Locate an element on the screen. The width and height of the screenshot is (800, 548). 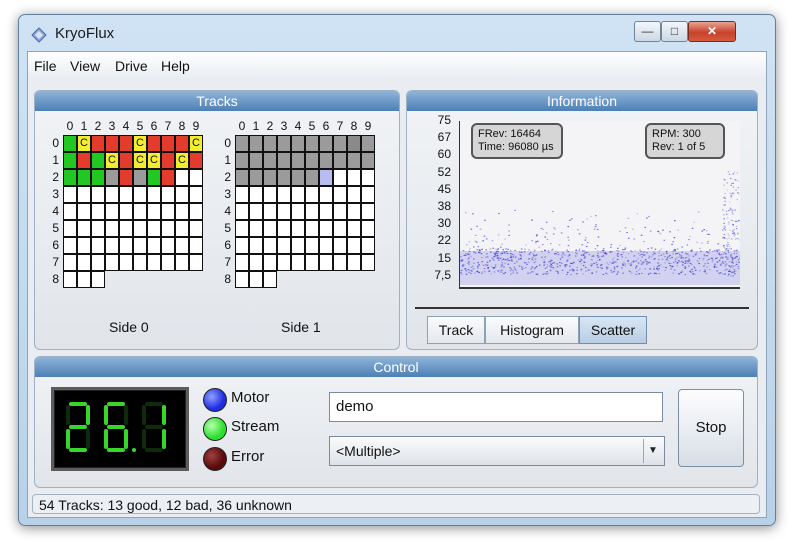
close-button: ✕ is located at coordinates (712, 31).